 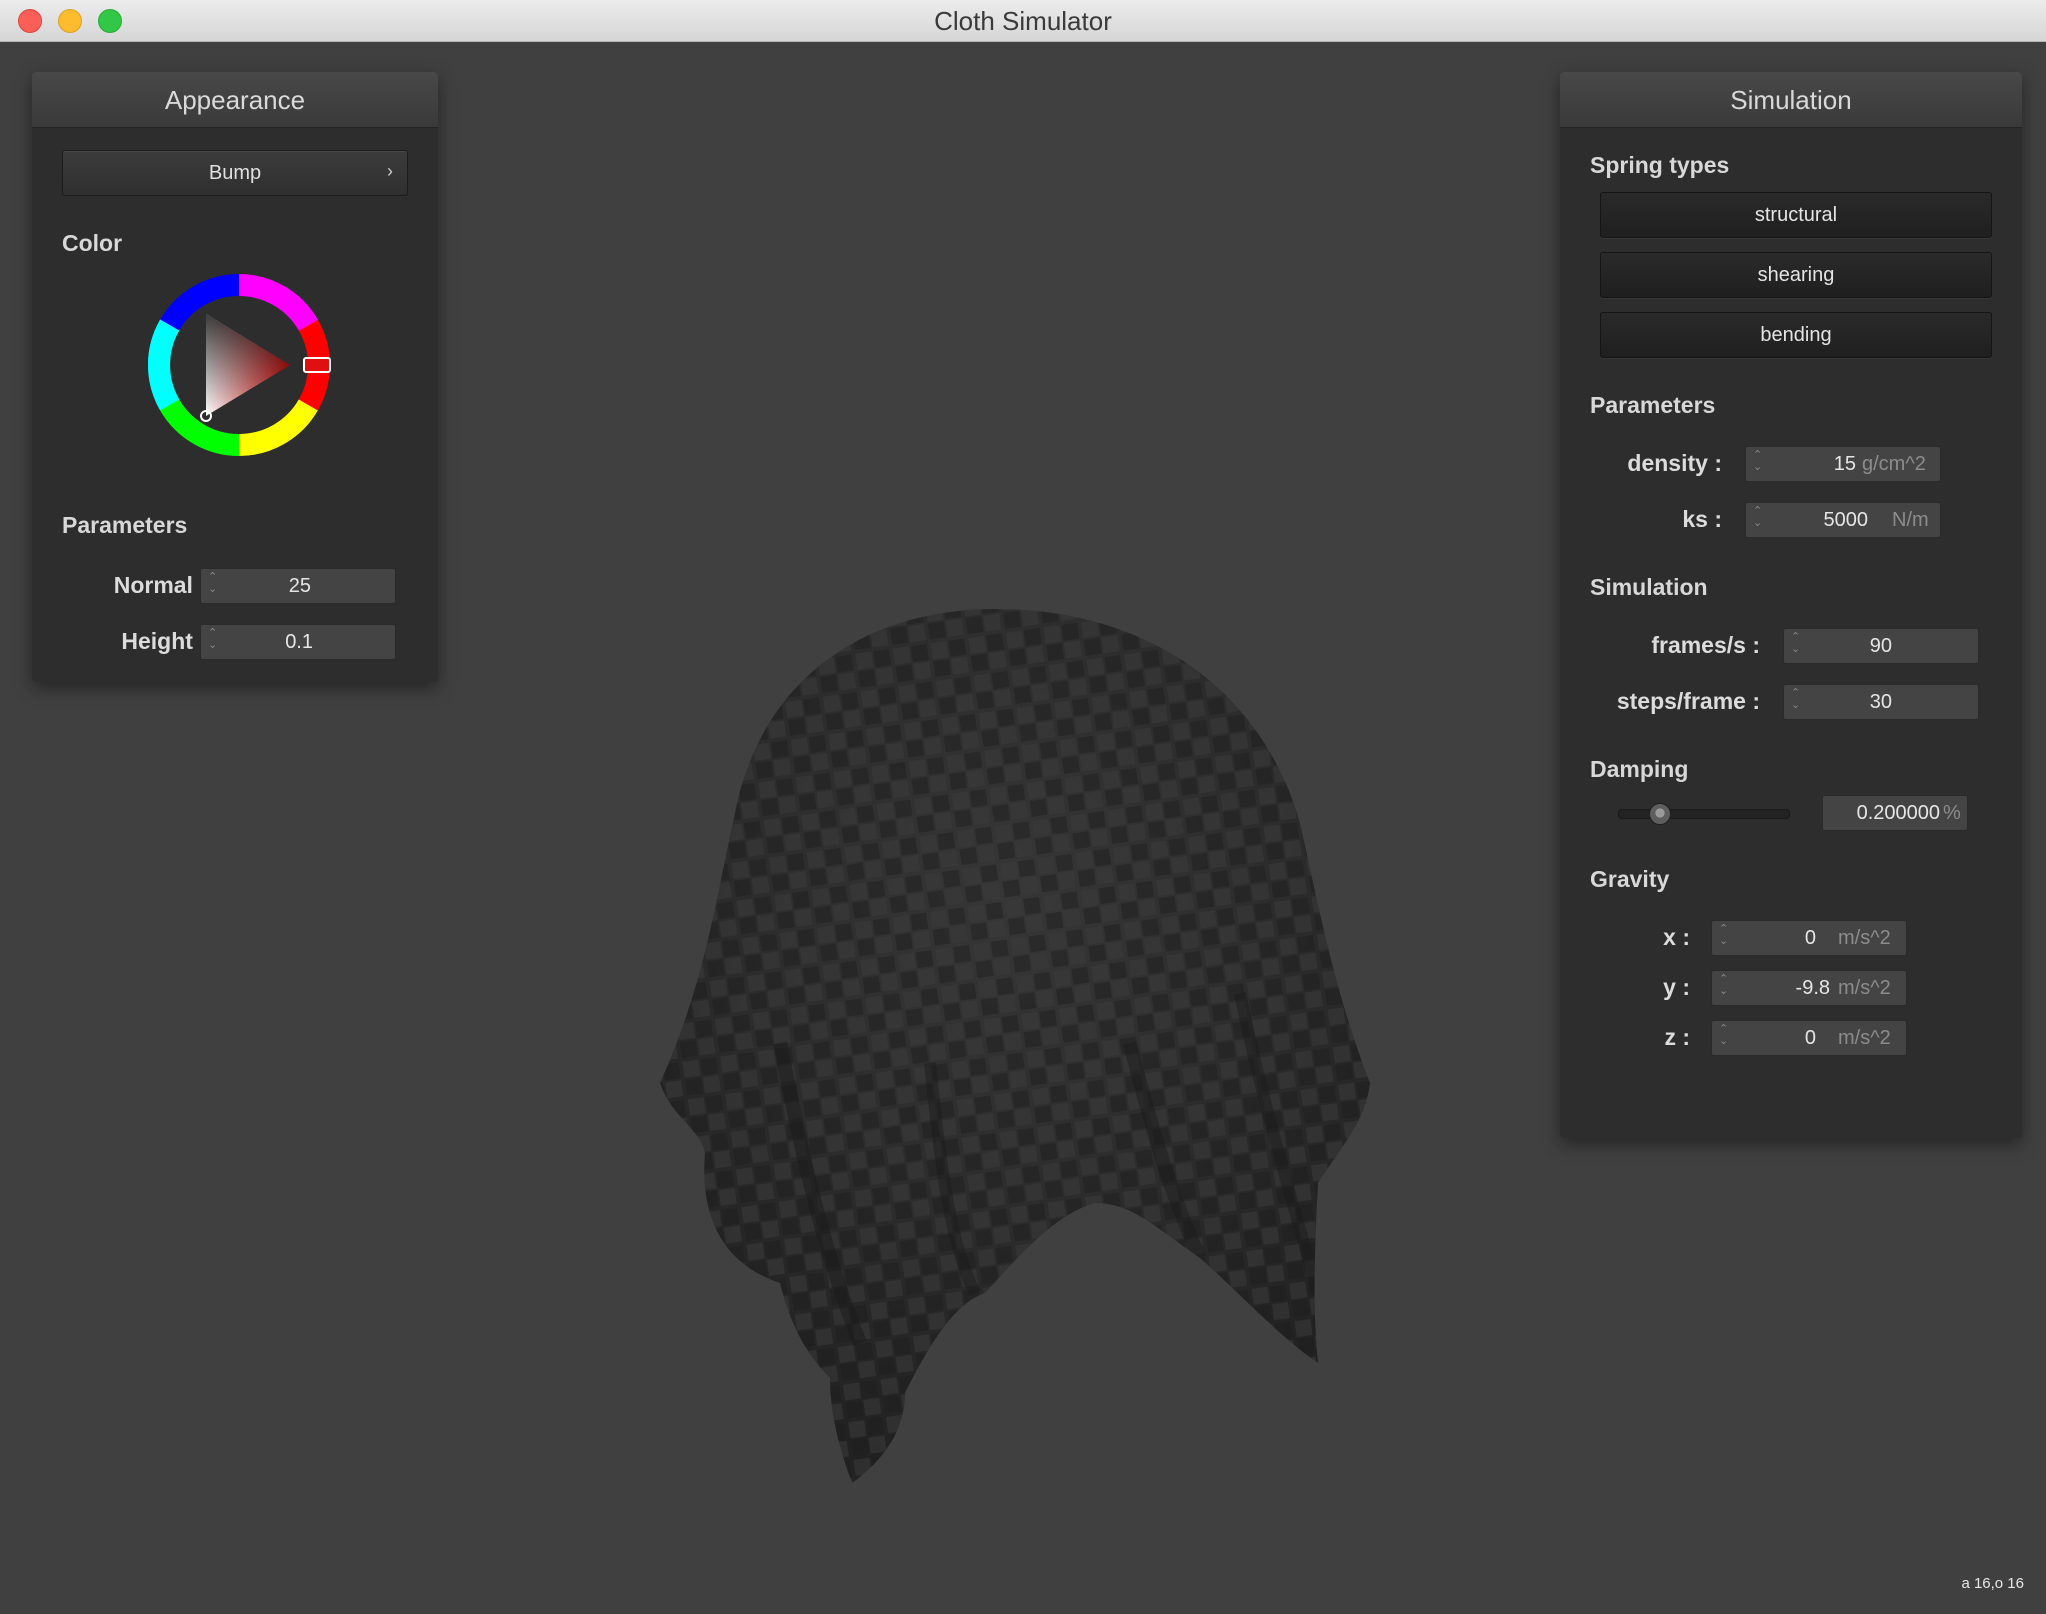 I want to click on density-label: density :, so click(x=1674, y=463).